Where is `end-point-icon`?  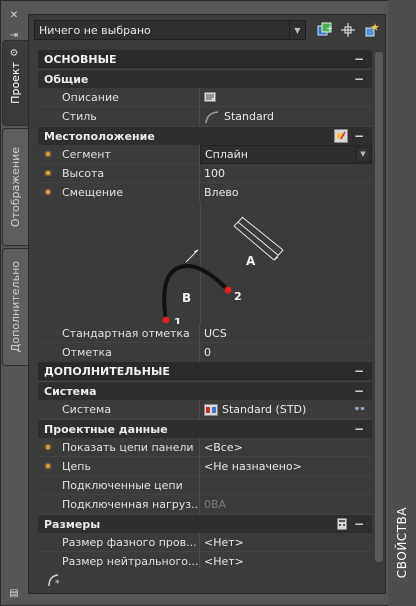
end-point-icon is located at coordinates (228, 290).